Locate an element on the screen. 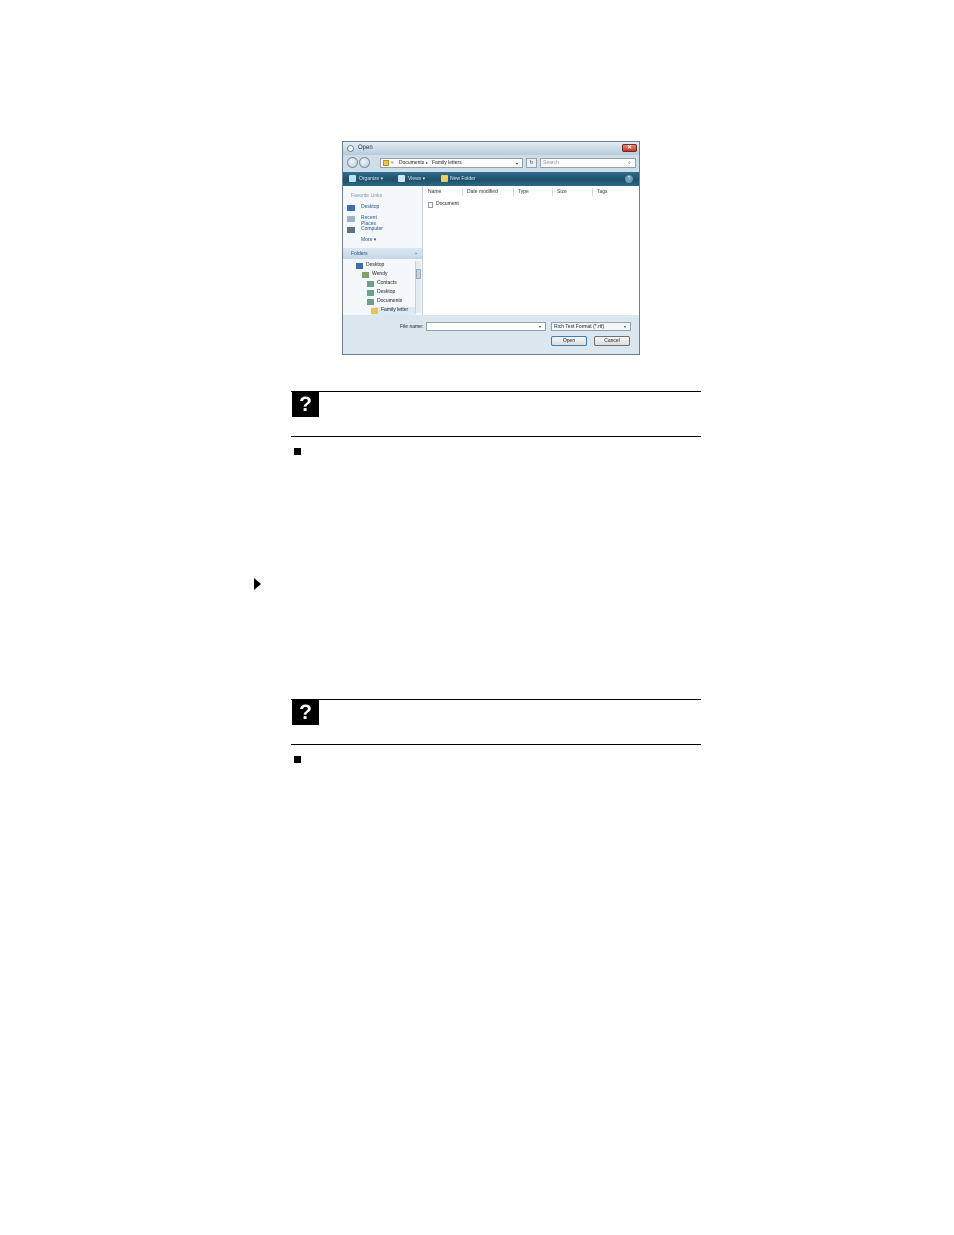  file-name-label: File name: is located at coordinates (412, 327).